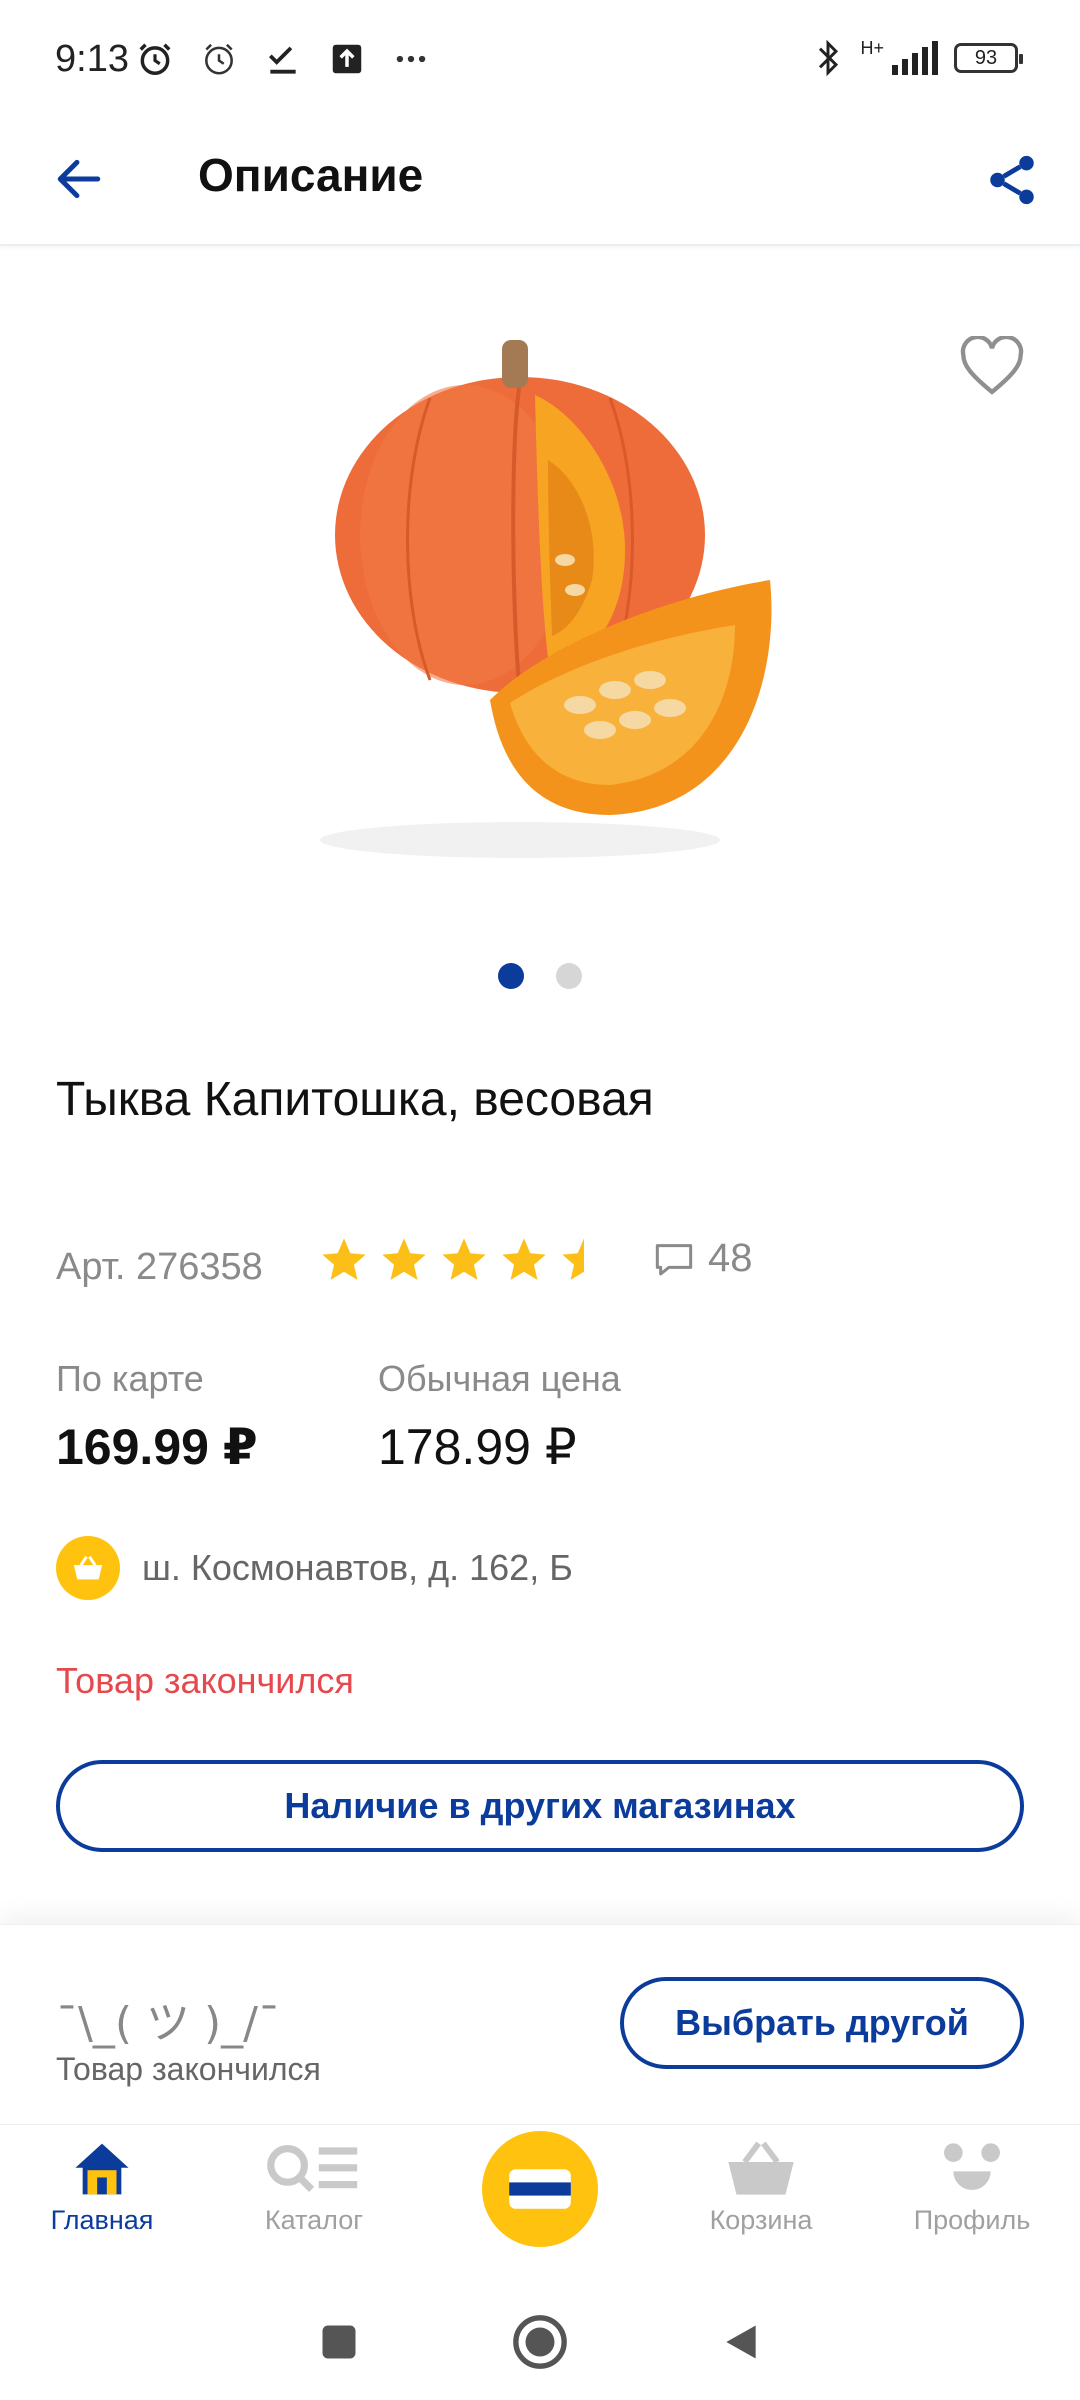 The height and width of the screenshot is (2400, 1080). What do you see at coordinates (159, 1267) in the screenshot?
I see `article-number: Арт. 276358` at bounding box center [159, 1267].